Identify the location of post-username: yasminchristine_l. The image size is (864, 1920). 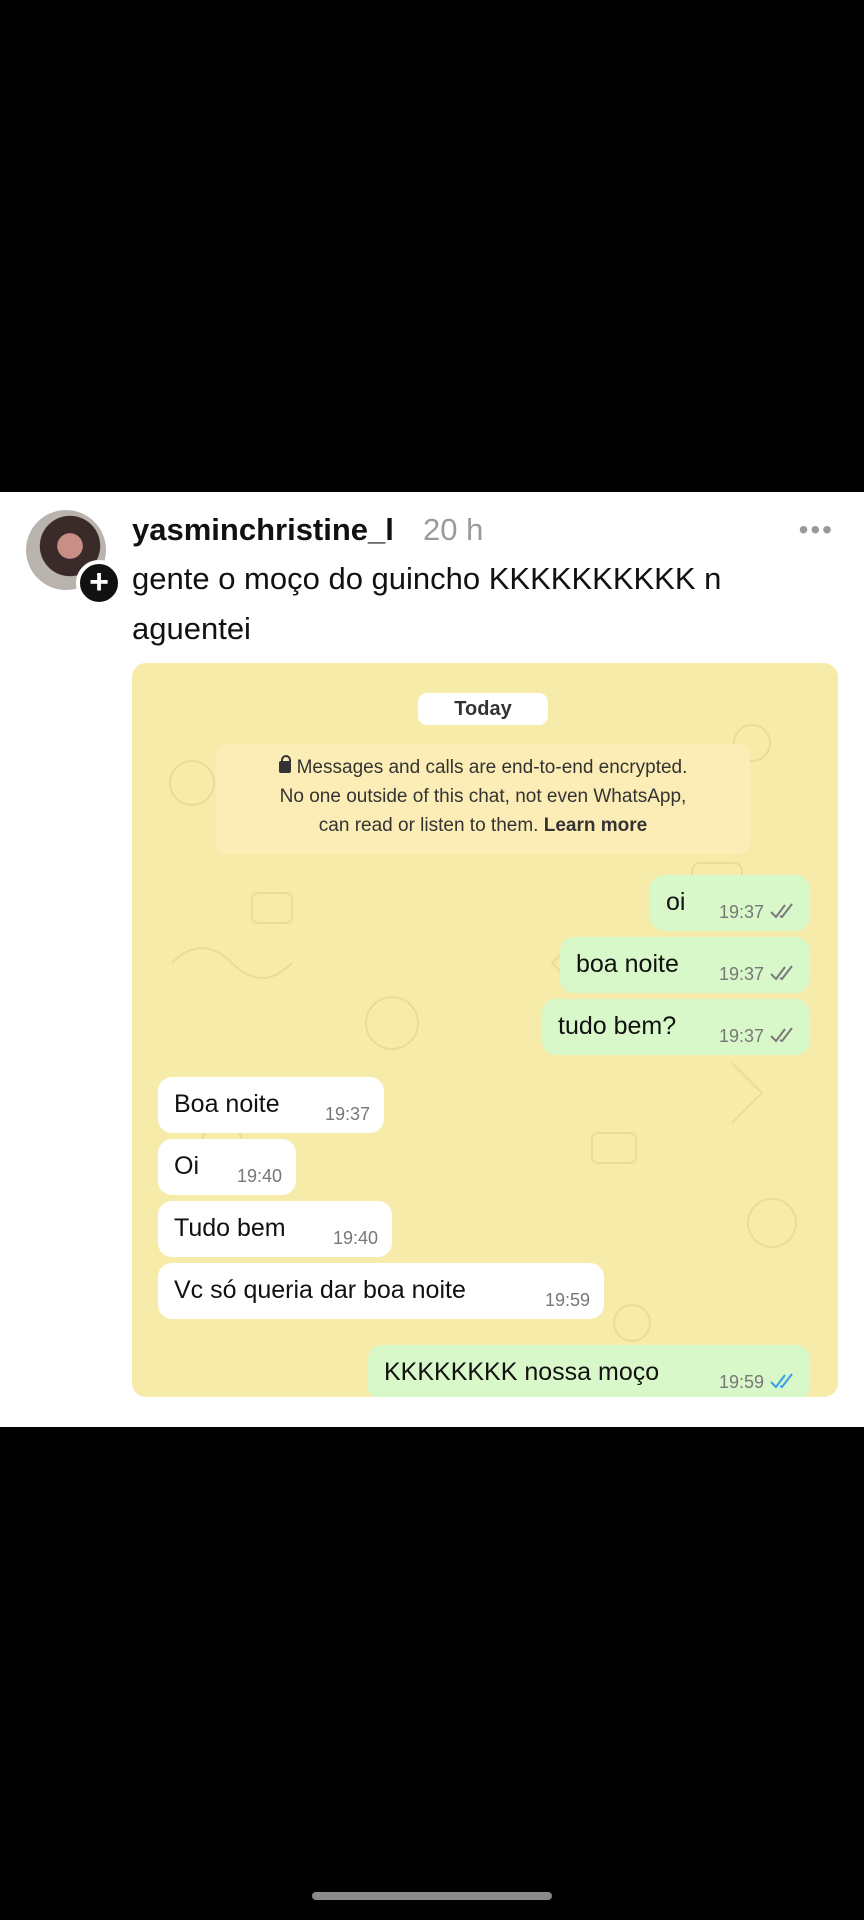
(263, 530).